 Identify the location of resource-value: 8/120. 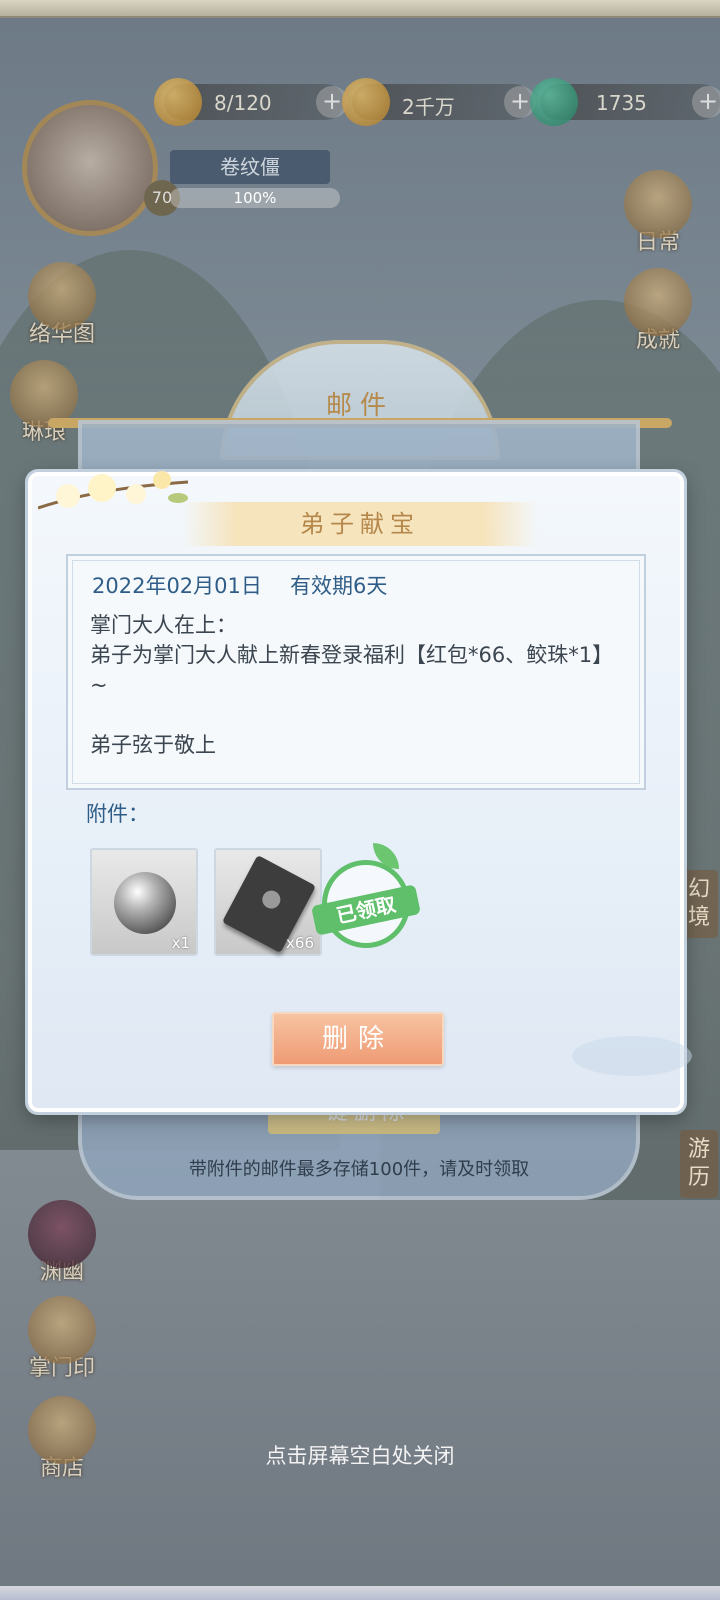
(243, 103).